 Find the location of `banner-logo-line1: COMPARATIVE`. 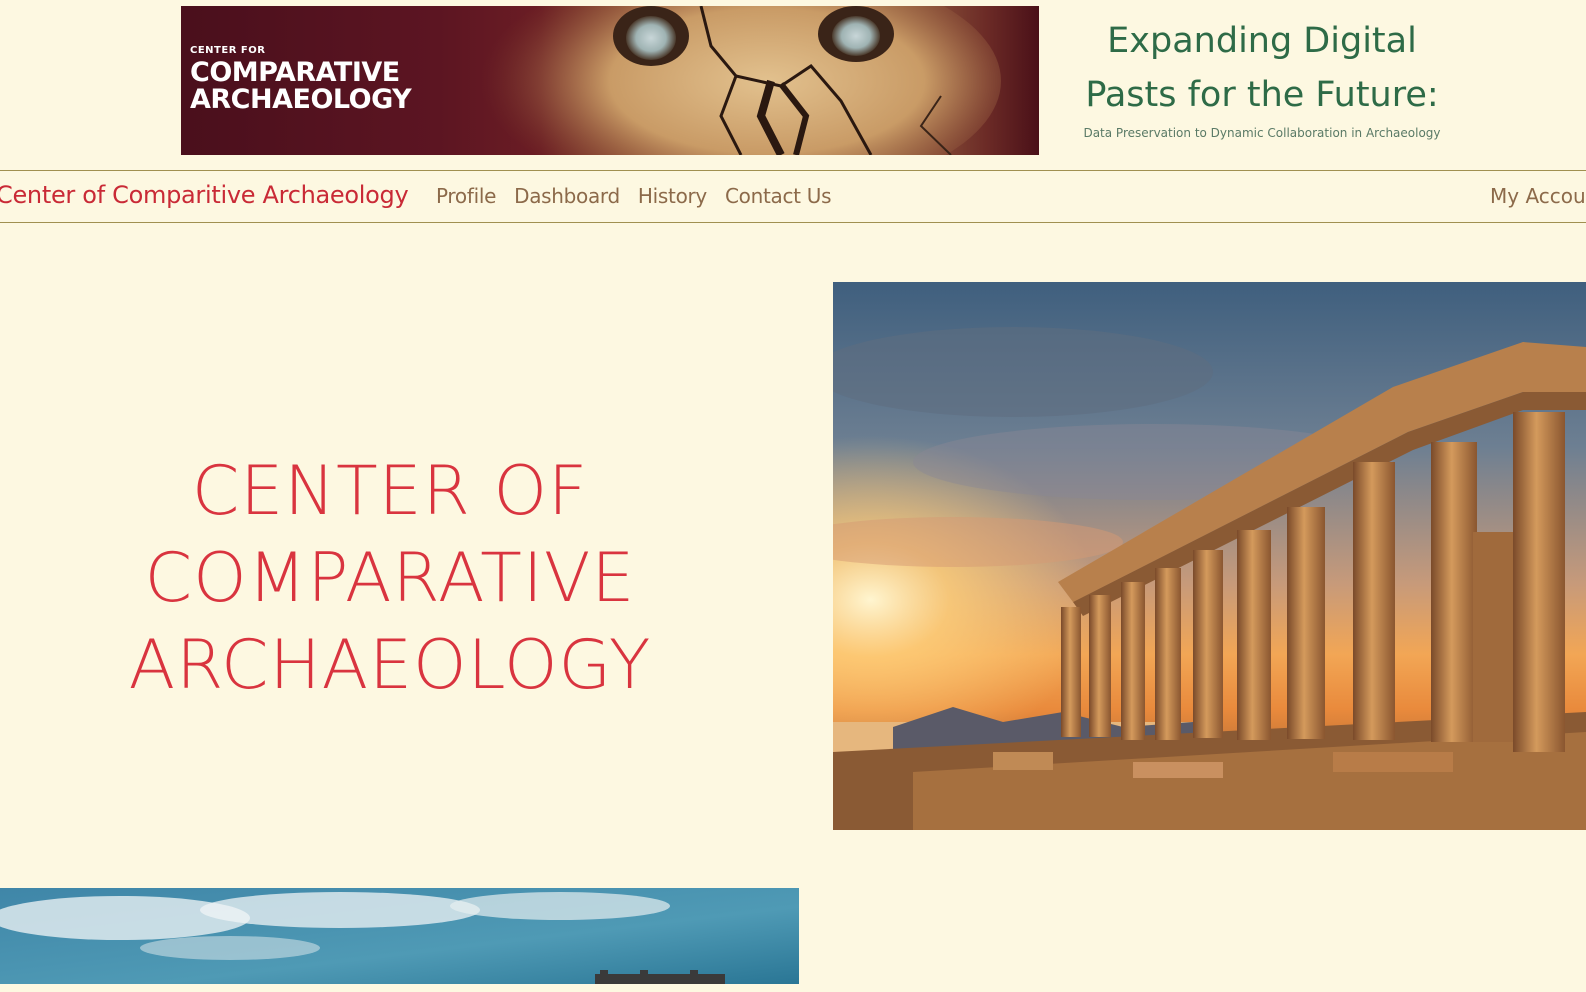

banner-logo-line1: COMPARATIVE is located at coordinates (295, 72).